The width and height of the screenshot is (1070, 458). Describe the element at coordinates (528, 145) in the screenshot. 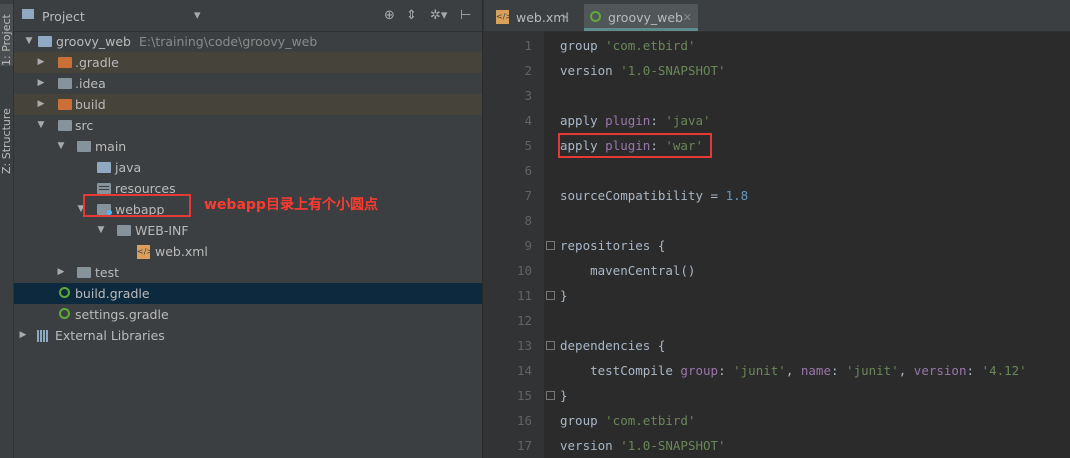

I see `line-number: 5` at that location.